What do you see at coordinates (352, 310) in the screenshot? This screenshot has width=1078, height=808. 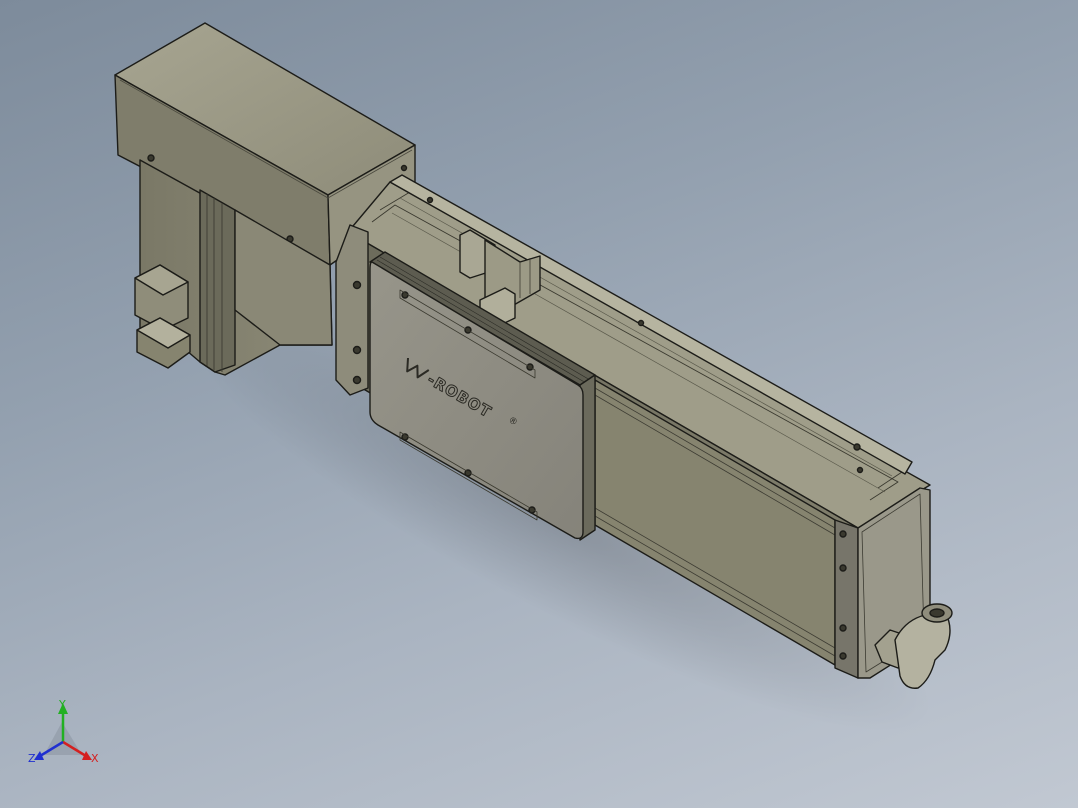 I see `rail-start-cap` at bounding box center [352, 310].